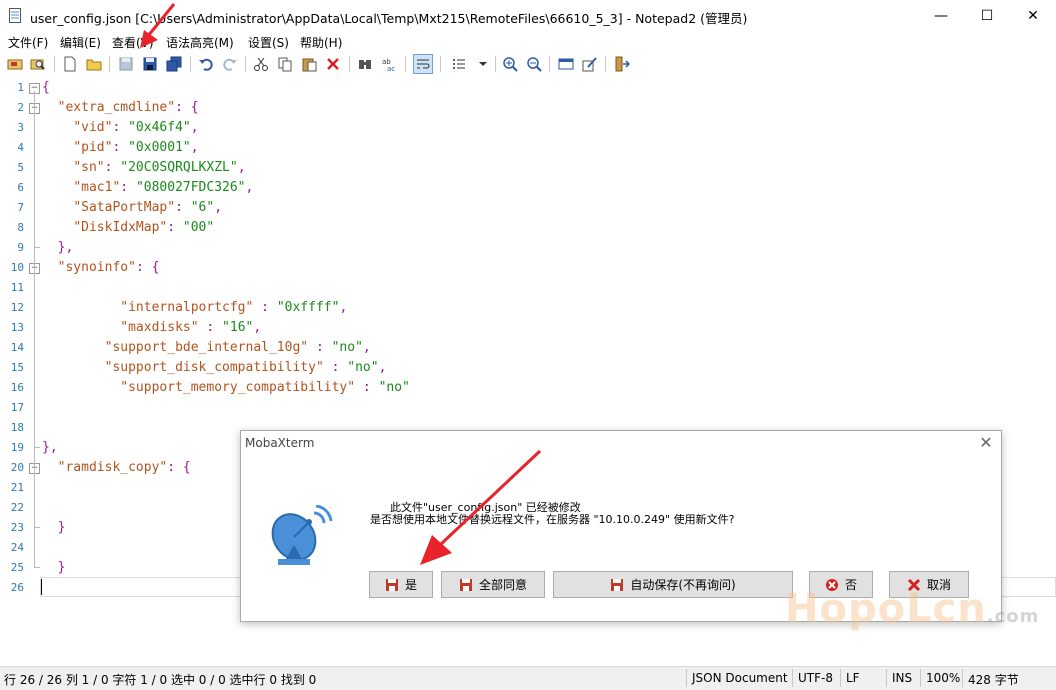 The height and width of the screenshot is (690, 1056). I want to click on code-line: "support_memory_compatibility" : "no", so click(265, 387).